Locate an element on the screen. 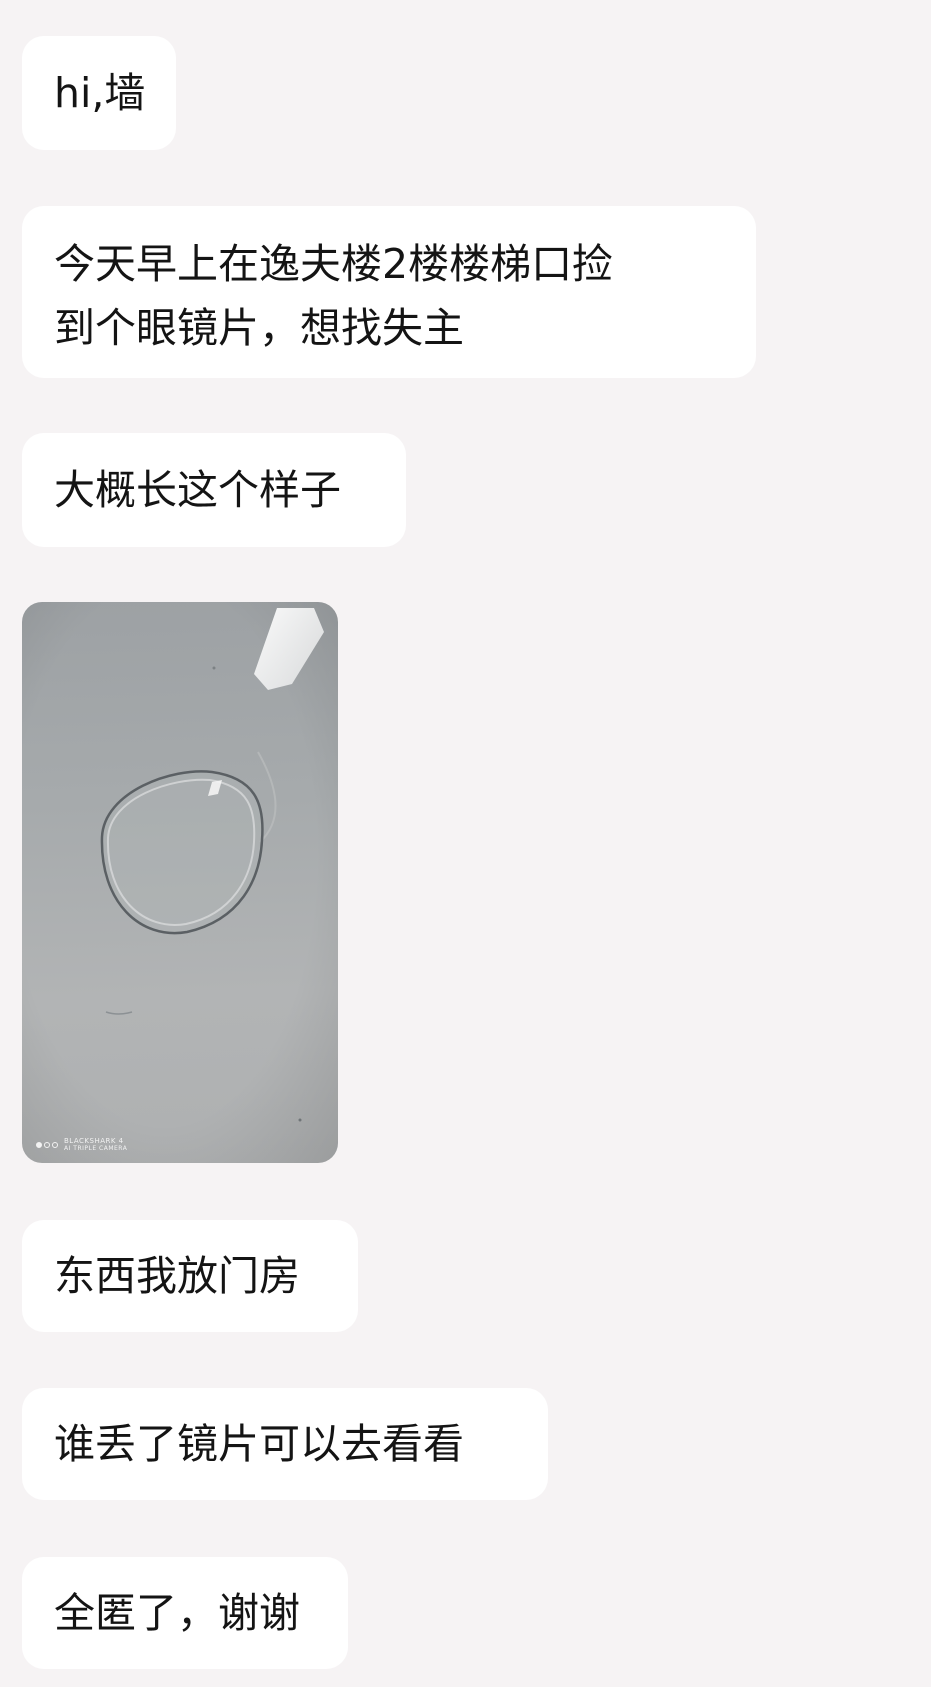 This screenshot has height=1687, width=931. message-text: hi,墙 is located at coordinates (100, 93).